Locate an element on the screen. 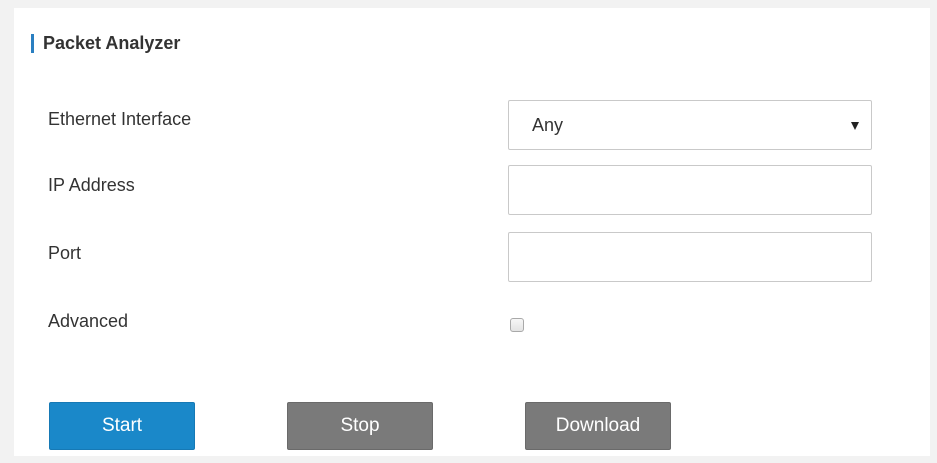 This screenshot has height=463, width=937. download-button: Download is located at coordinates (598, 426).